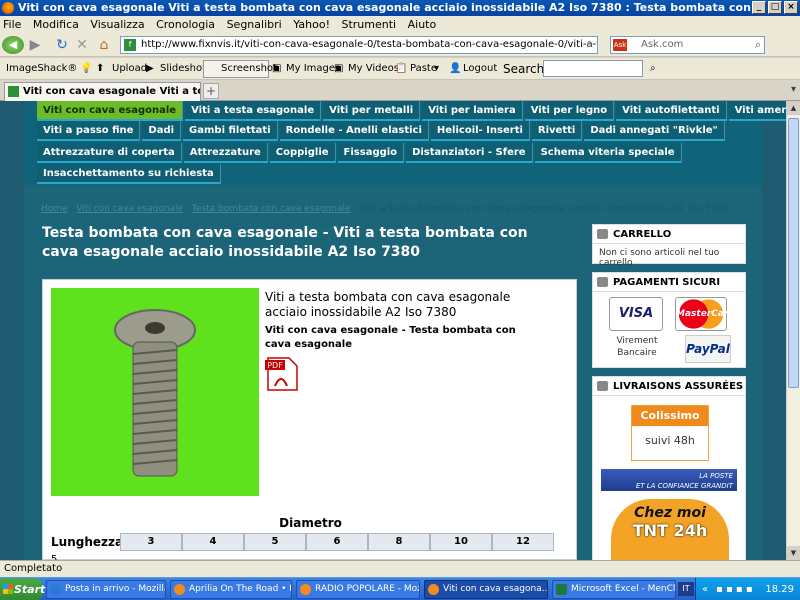 This screenshot has width=800, height=600. Describe the element at coordinates (480, 69) in the screenshot. I see `logout-button: Logout` at that location.